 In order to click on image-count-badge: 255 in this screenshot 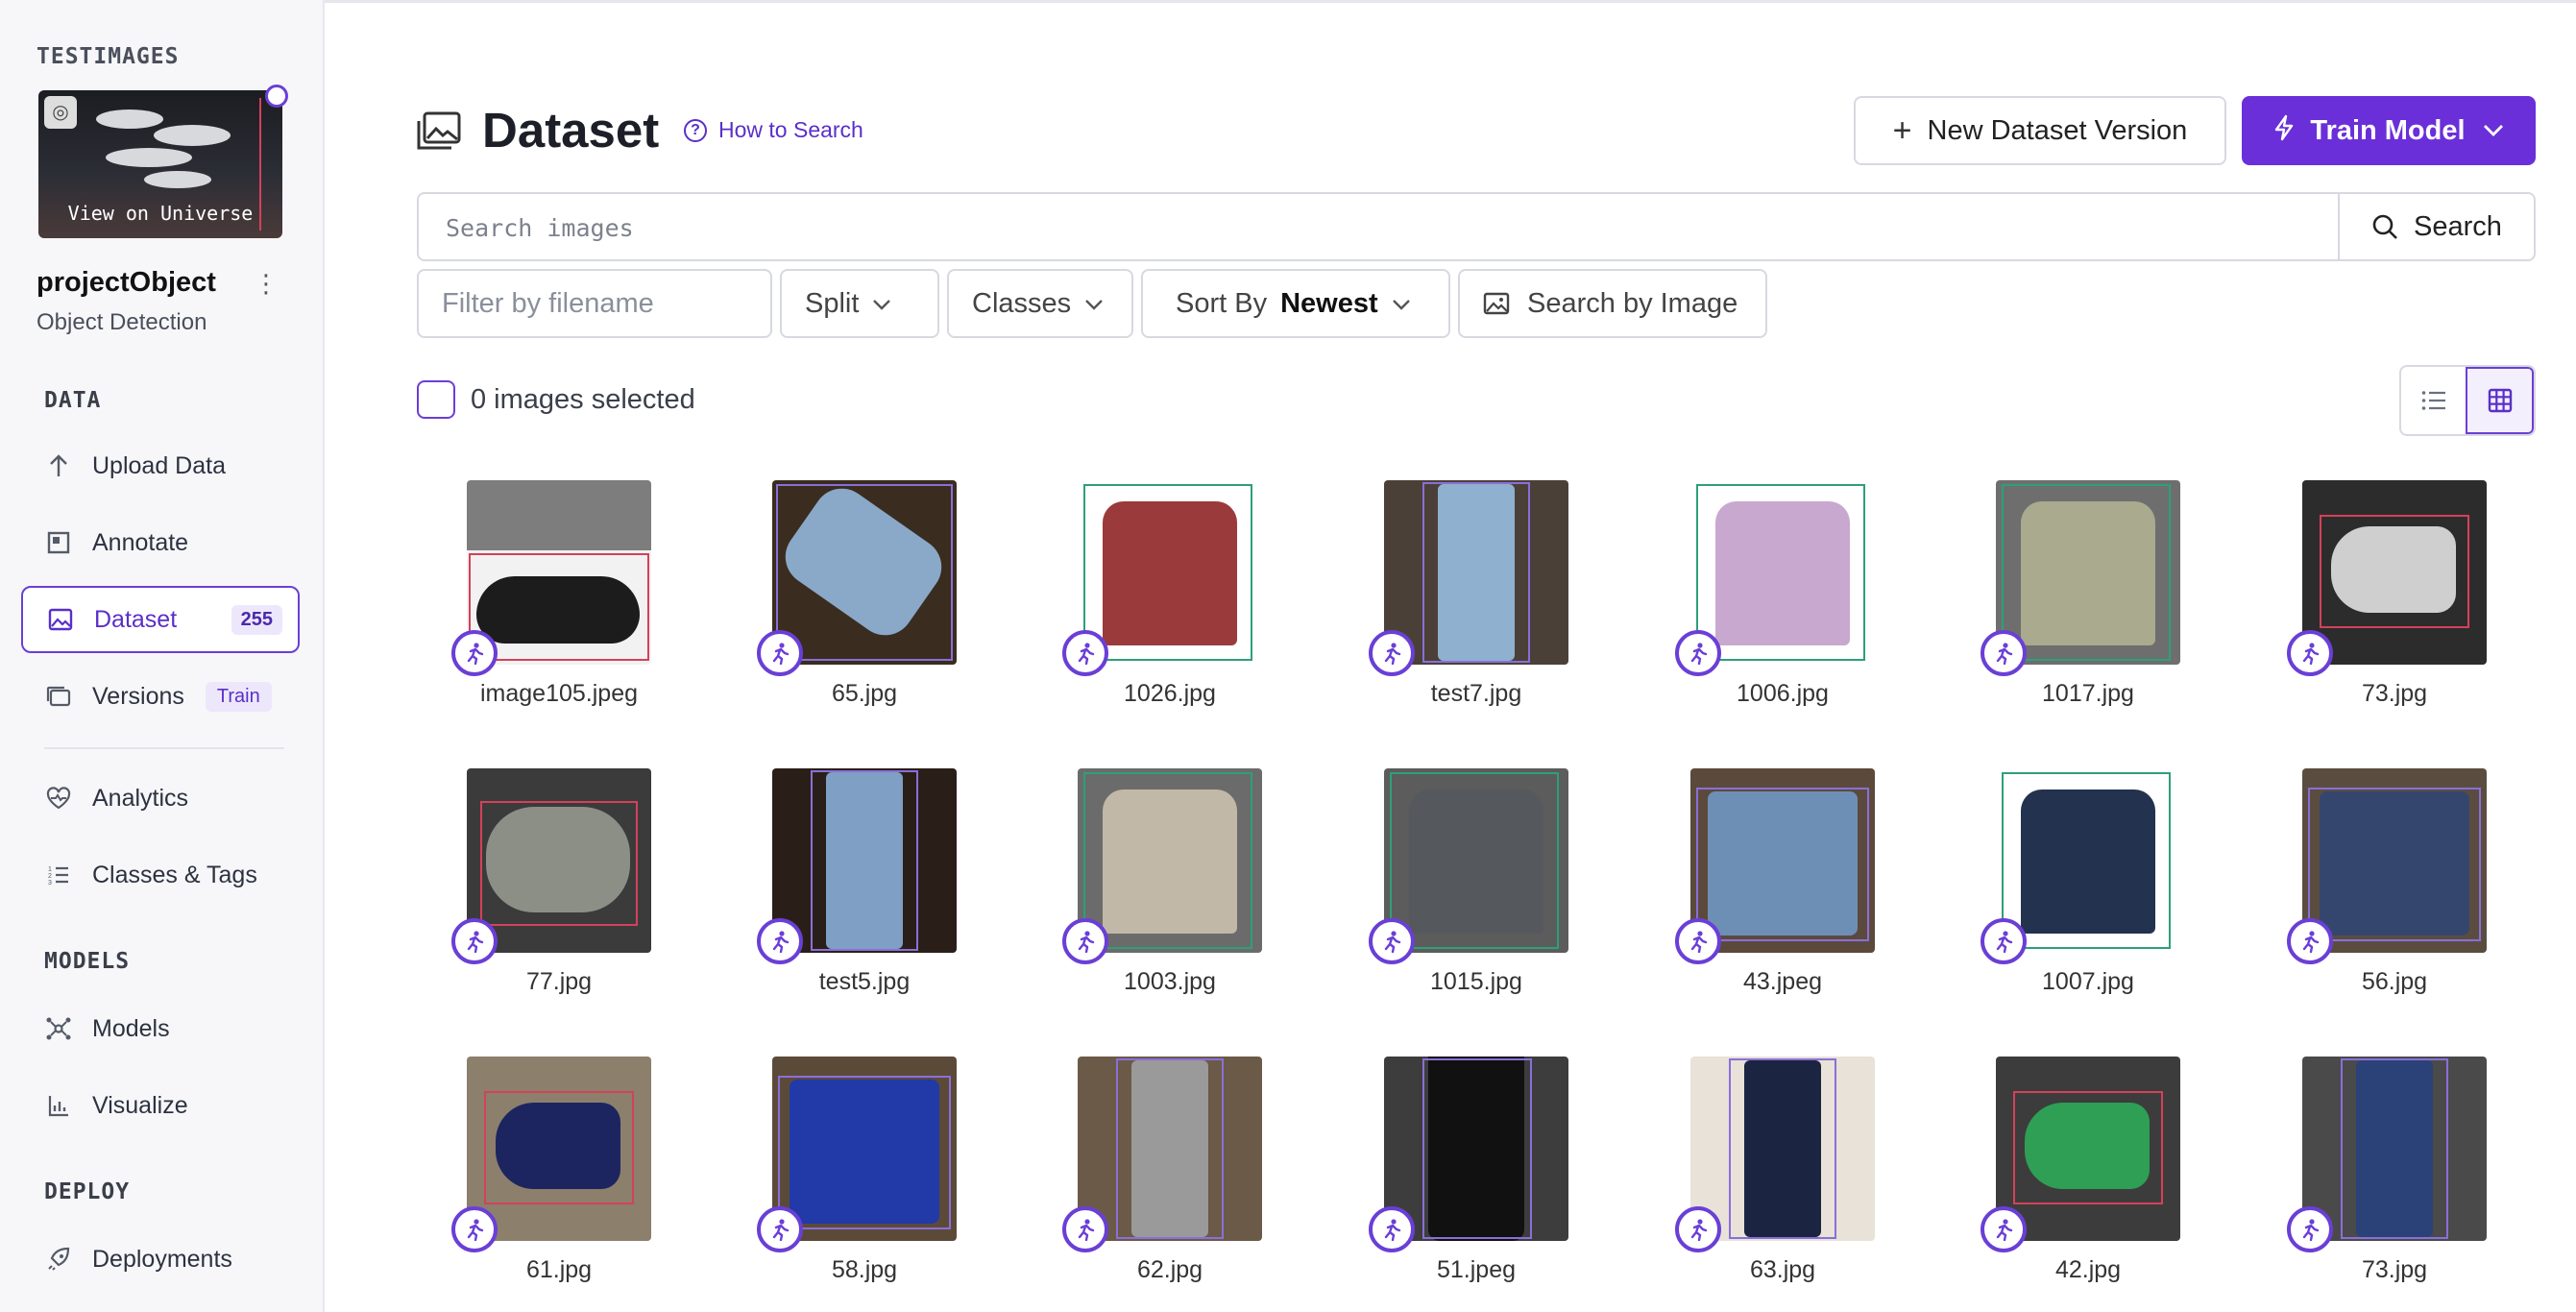, I will do `click(256, 619)`.